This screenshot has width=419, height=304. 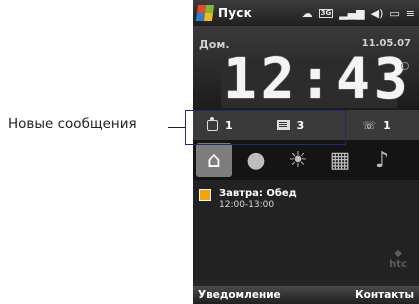 I want to click on missed-calls-notification: ☏ 1, so click(x=376, y=125).